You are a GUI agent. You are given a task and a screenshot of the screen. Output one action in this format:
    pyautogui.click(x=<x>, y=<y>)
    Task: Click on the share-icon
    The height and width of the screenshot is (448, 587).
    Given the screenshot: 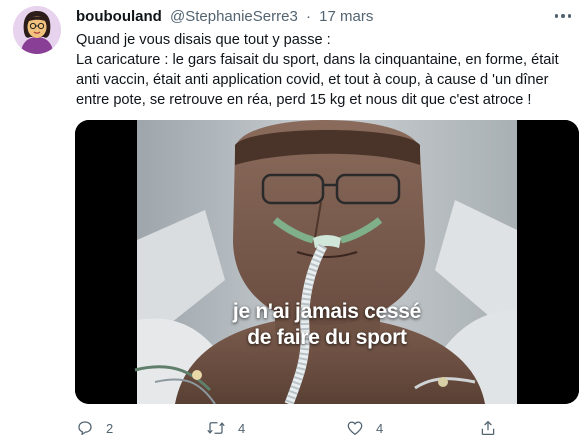 What is the action you would take?
    pyautogui.click(x=488, y=428)
    